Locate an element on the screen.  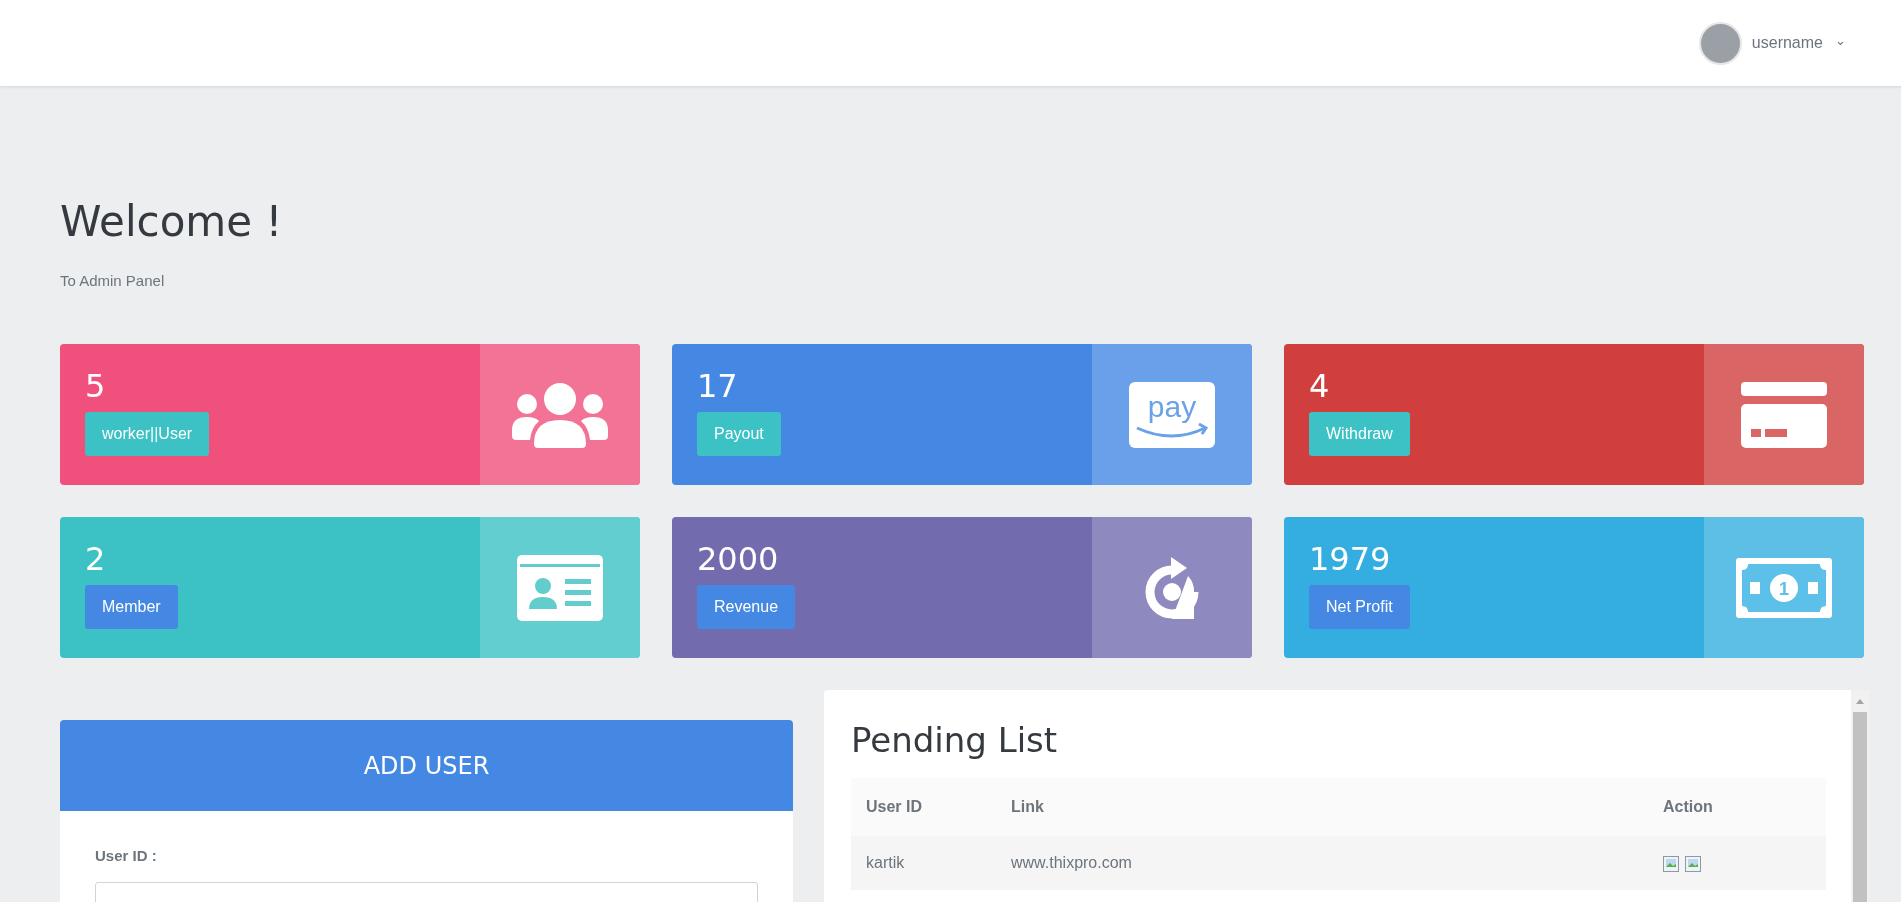
banknote-icon: 1 is located at coordinates (1784, 587).